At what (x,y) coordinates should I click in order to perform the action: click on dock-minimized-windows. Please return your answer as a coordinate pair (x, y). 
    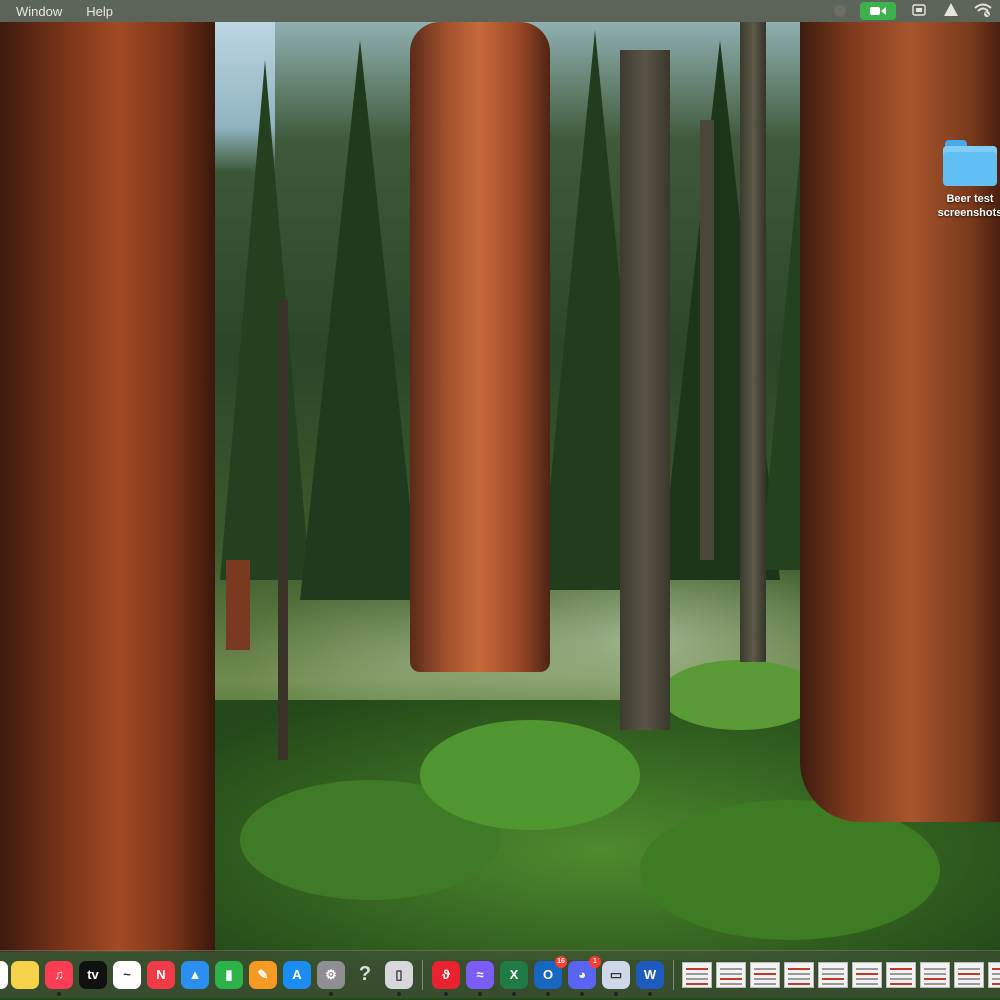
    Looking at the image, I should click on (840, 974).